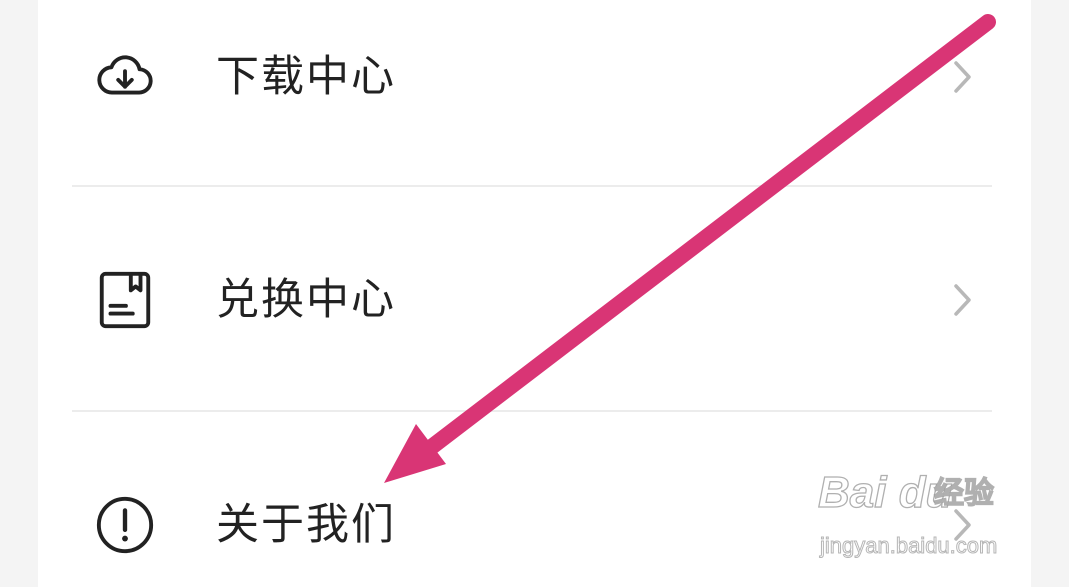 This screenshot has width=1069, height=587. I want to click on watermark: Bai du 经验 jingyan.baidu.com, so click(922, 518).